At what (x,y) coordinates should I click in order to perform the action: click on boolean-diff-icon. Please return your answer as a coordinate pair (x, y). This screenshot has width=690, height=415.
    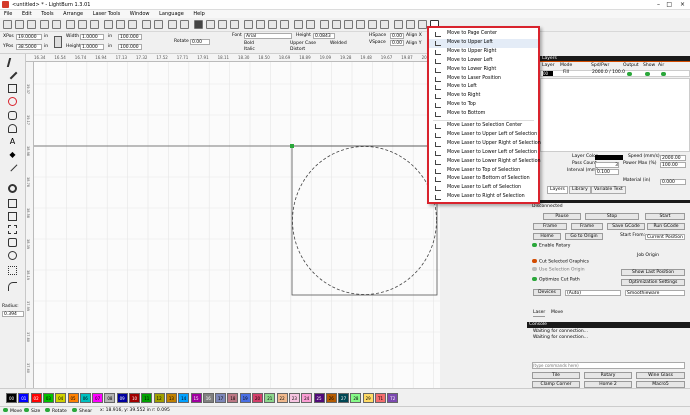
    Looking at the image, I should click on (272, 24).